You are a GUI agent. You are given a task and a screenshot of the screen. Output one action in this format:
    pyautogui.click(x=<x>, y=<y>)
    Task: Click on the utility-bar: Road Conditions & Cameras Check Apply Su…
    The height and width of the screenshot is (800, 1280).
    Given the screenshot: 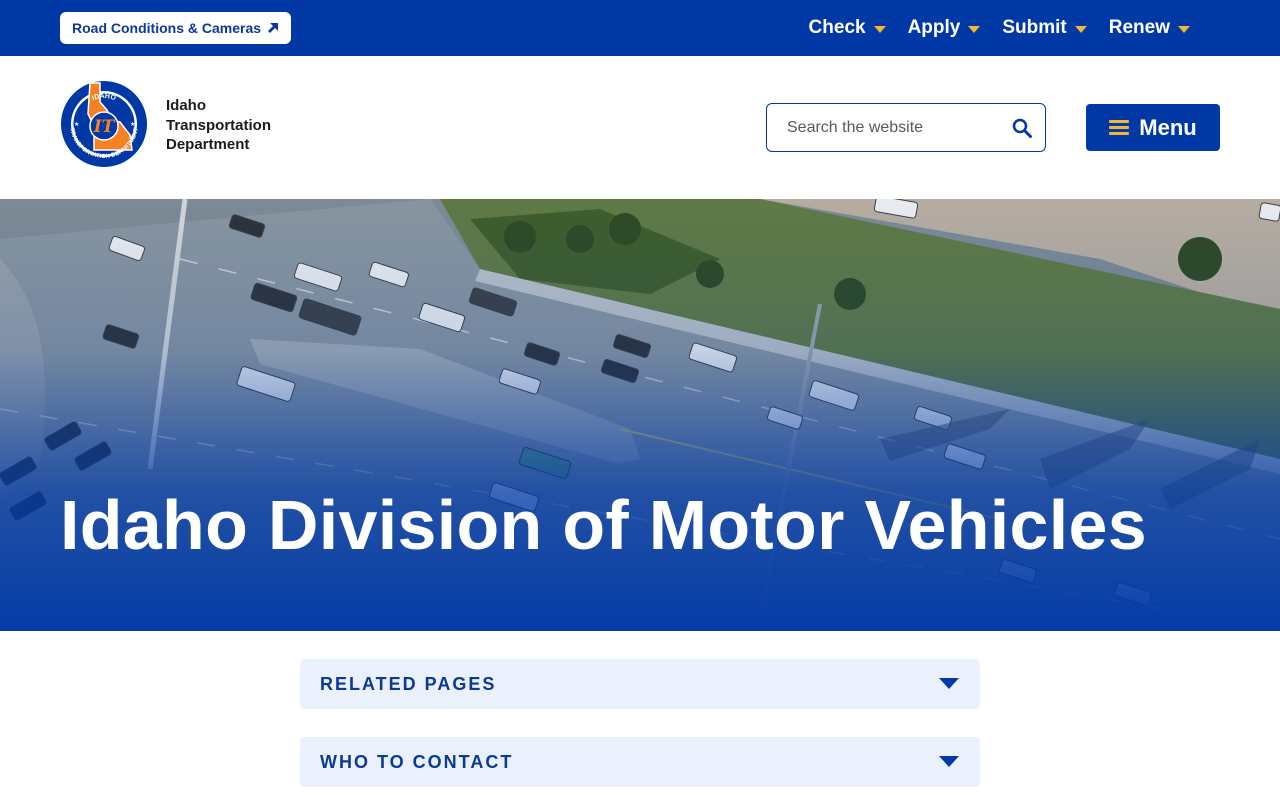 What is the action you would take?
    pyautogui.click(x=640, y=28)
    